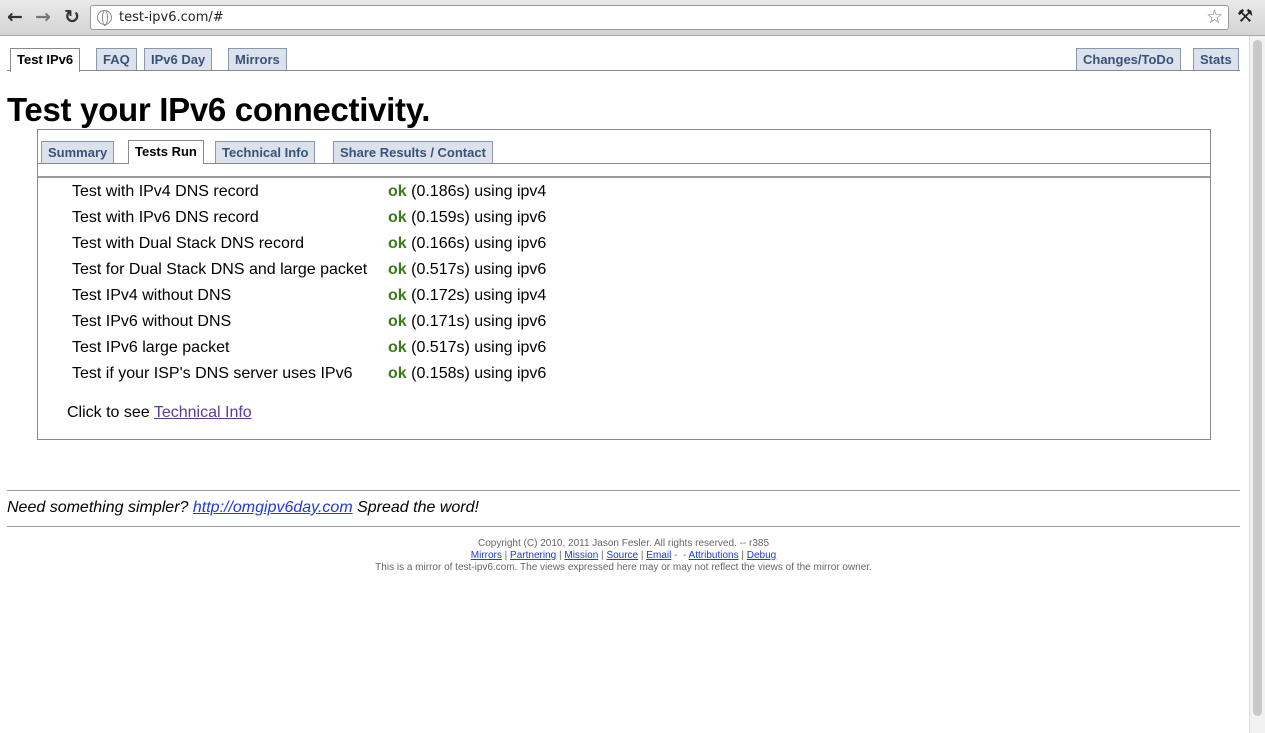 The height and width of the screenshot is (733, 1265). I want to click on test-detail: (0.172s) using ipv4, so click(479, 295).